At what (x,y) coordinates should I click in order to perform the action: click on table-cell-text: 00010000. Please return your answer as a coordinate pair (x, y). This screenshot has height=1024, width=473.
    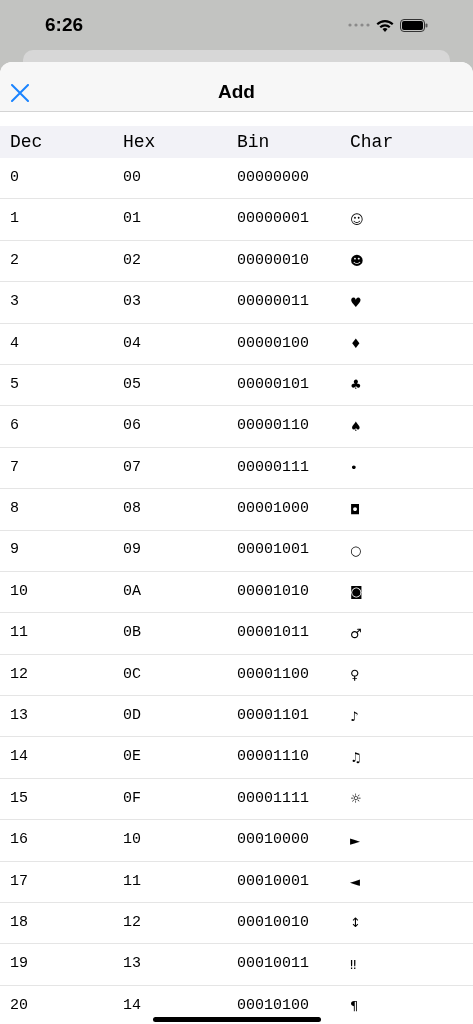
    Looking at the image, I should click on (273, 840).